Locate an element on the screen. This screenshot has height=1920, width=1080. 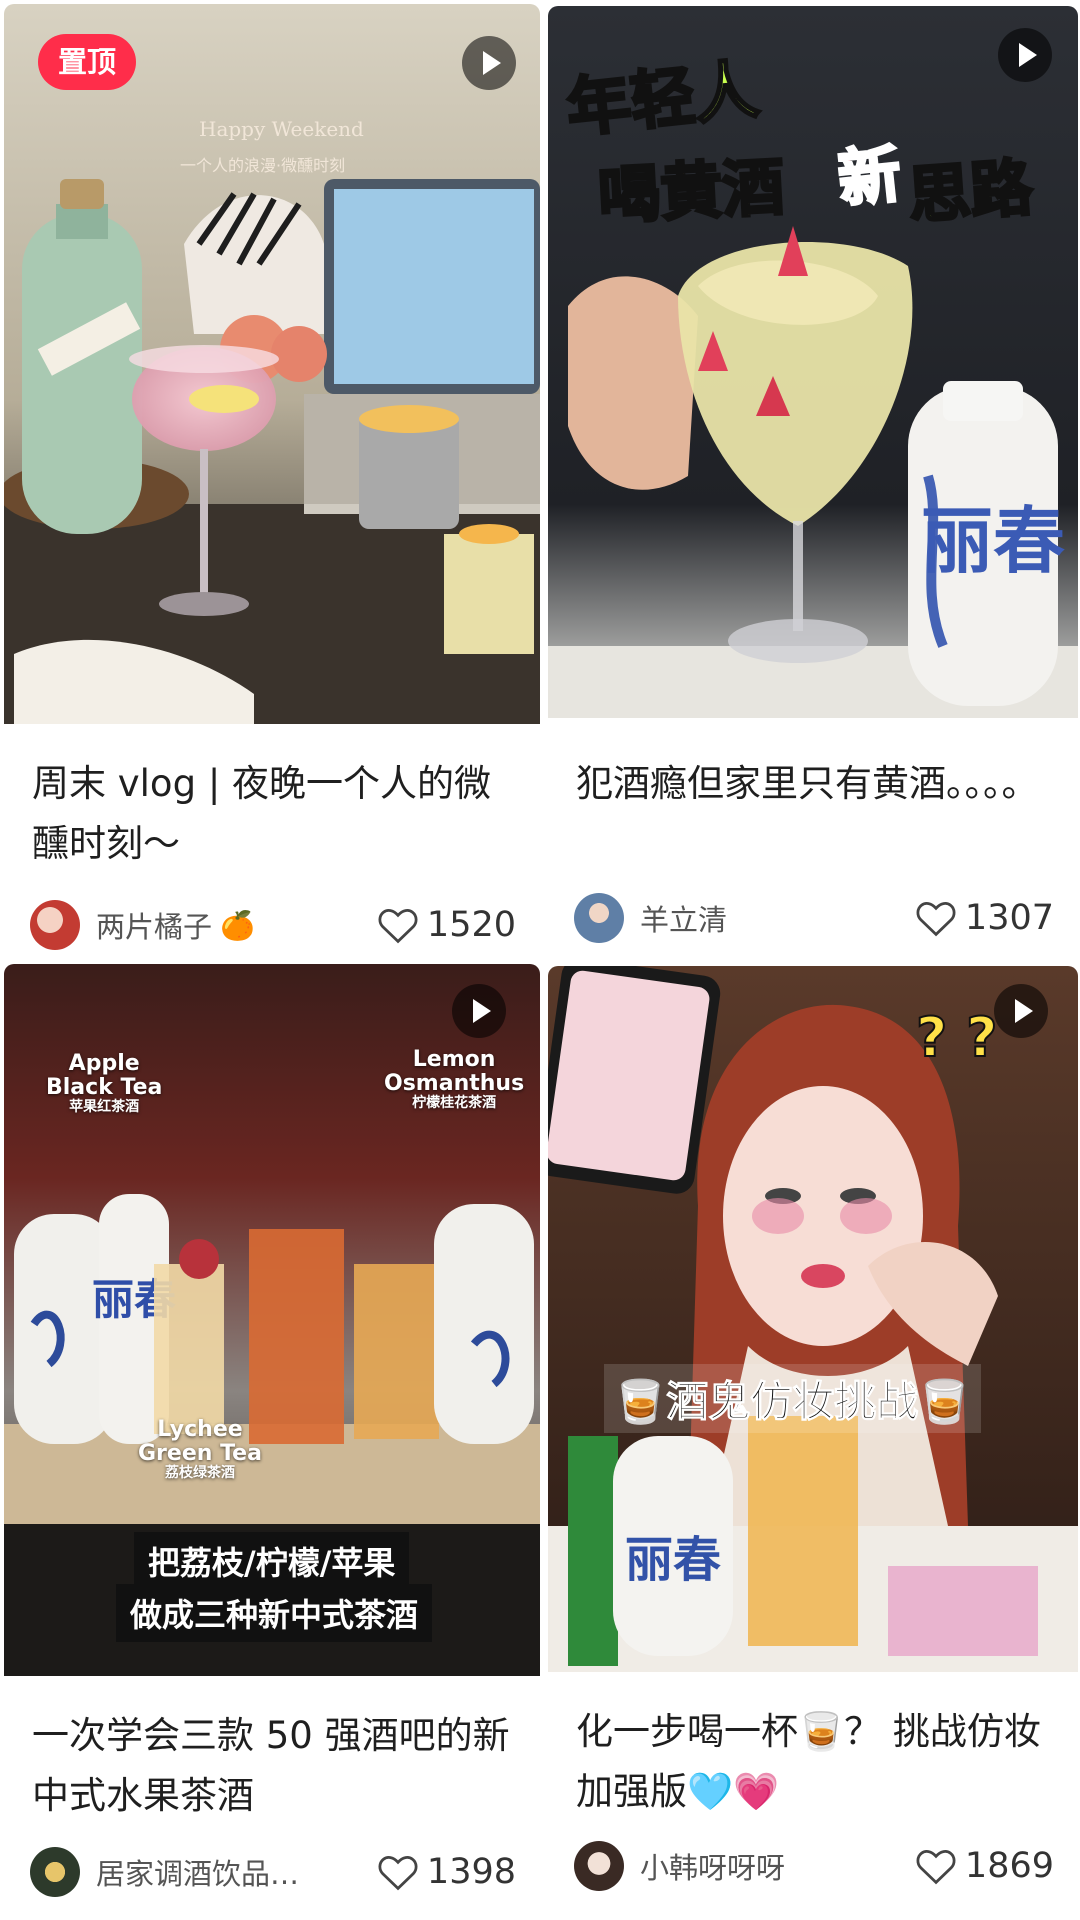
like-button: 1307 is located at coordinates (984, 918).